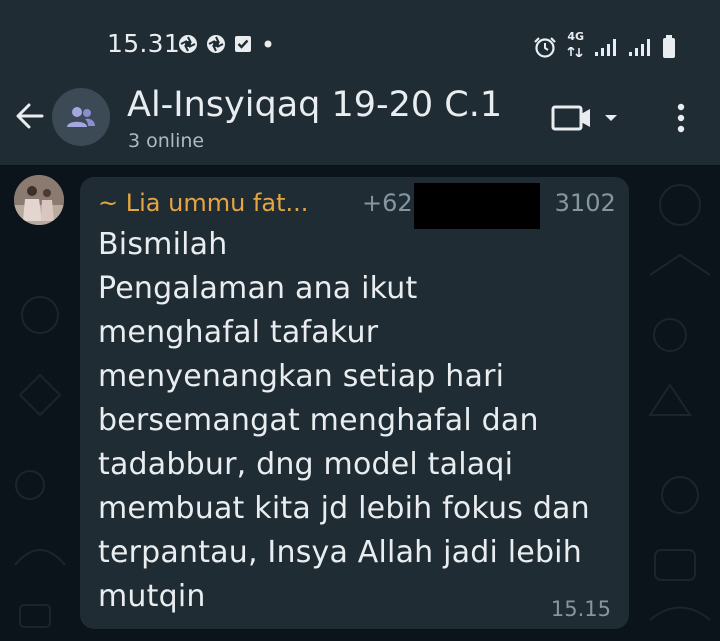 The width and height of the screenshot is (720, 641). Describe the element at coordinates (340, 552) in the screenshot. I see `message-text-line: terpantau, Insya Allah jadi lebih` at that location.